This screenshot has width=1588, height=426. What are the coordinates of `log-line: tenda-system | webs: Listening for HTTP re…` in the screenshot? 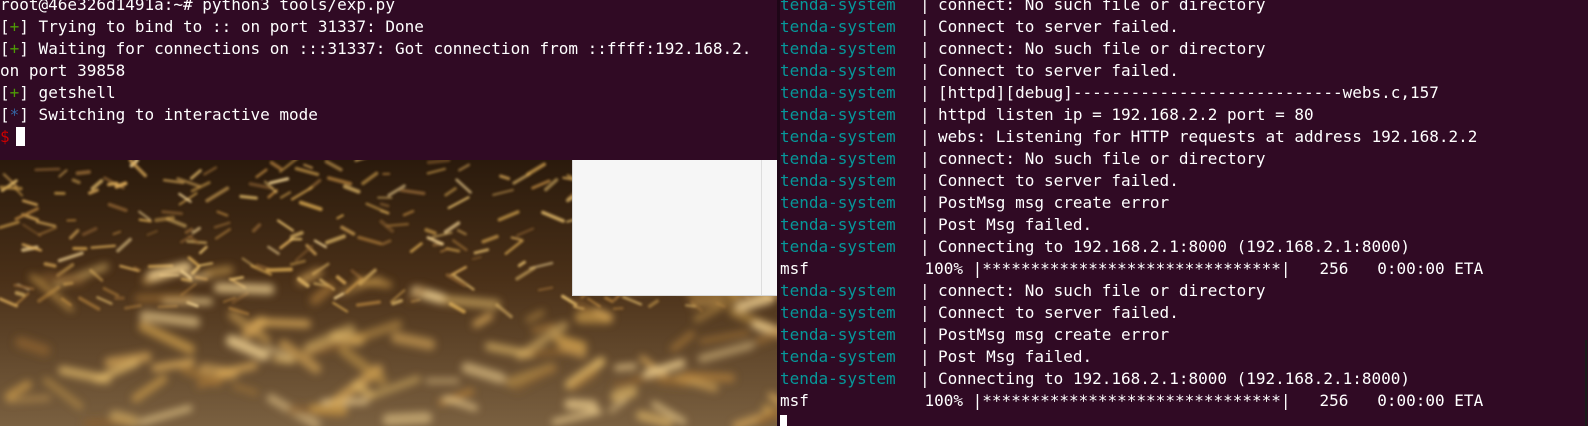 It's located at (1184, 137).